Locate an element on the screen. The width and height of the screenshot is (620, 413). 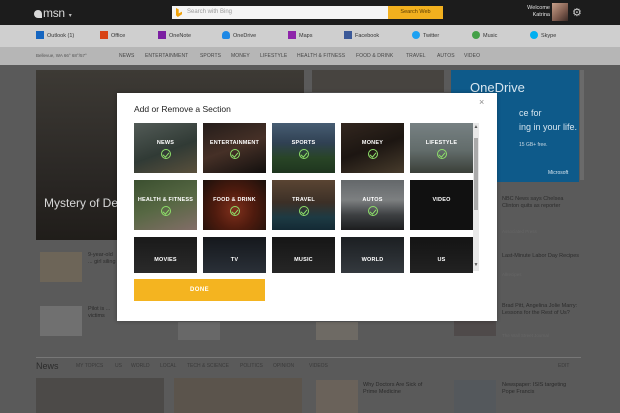
tile-food-drink: FOOD & DRINK is located at coordinates (234, 205).